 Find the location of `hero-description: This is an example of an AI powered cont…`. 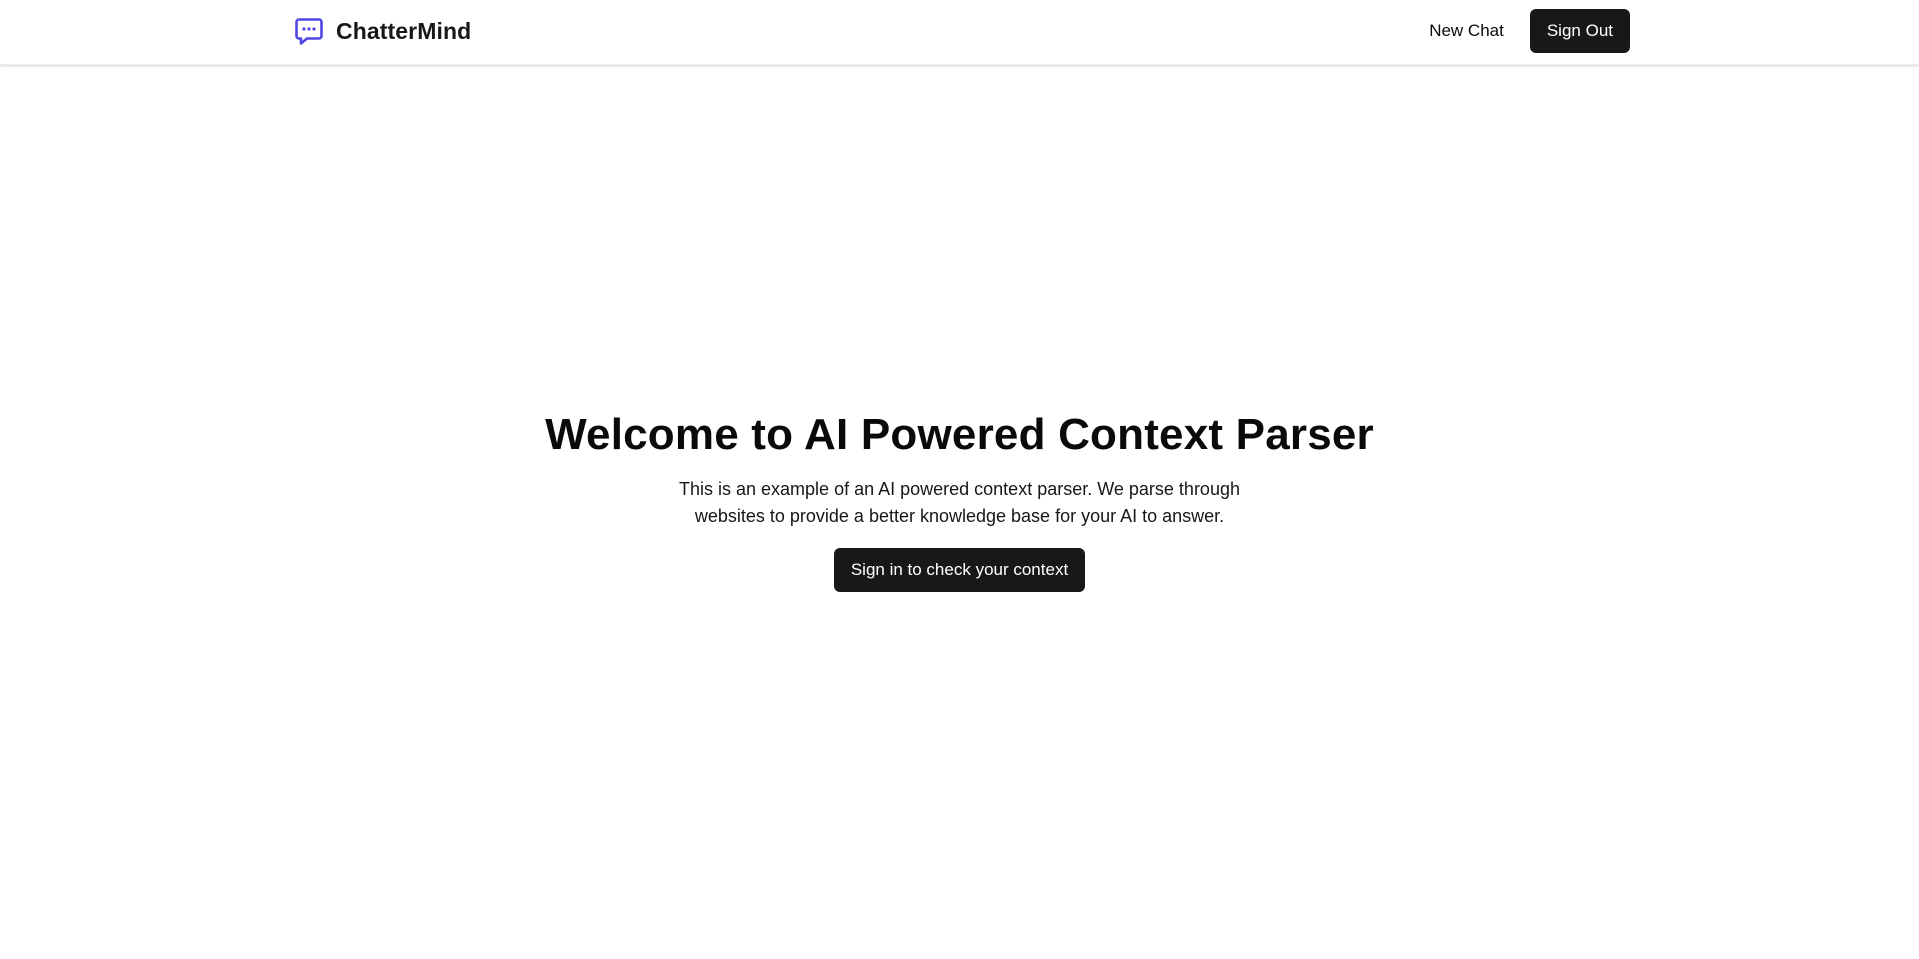

hero-description: This is an example of an AI powered cont… is located at coordinates (959, 502).